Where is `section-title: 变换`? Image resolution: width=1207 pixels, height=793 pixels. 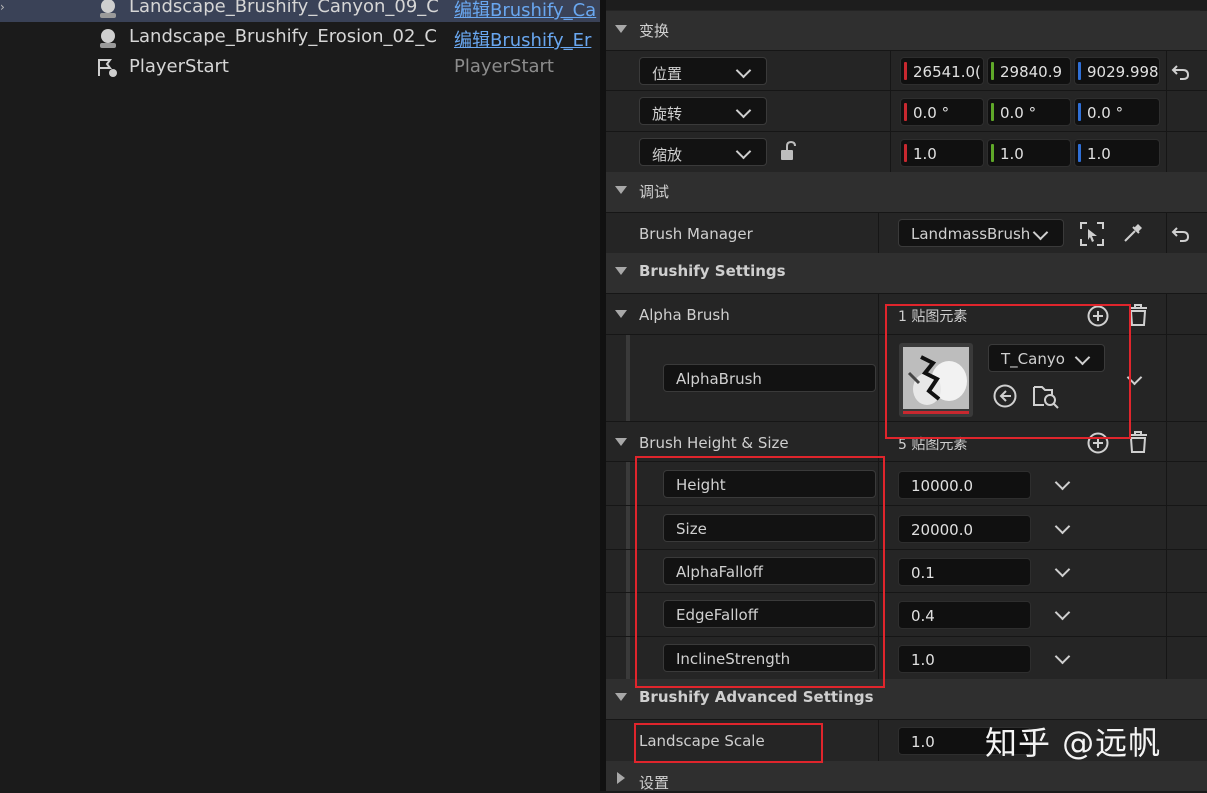
section-title: 变换 is located at coordinates (654, 31).